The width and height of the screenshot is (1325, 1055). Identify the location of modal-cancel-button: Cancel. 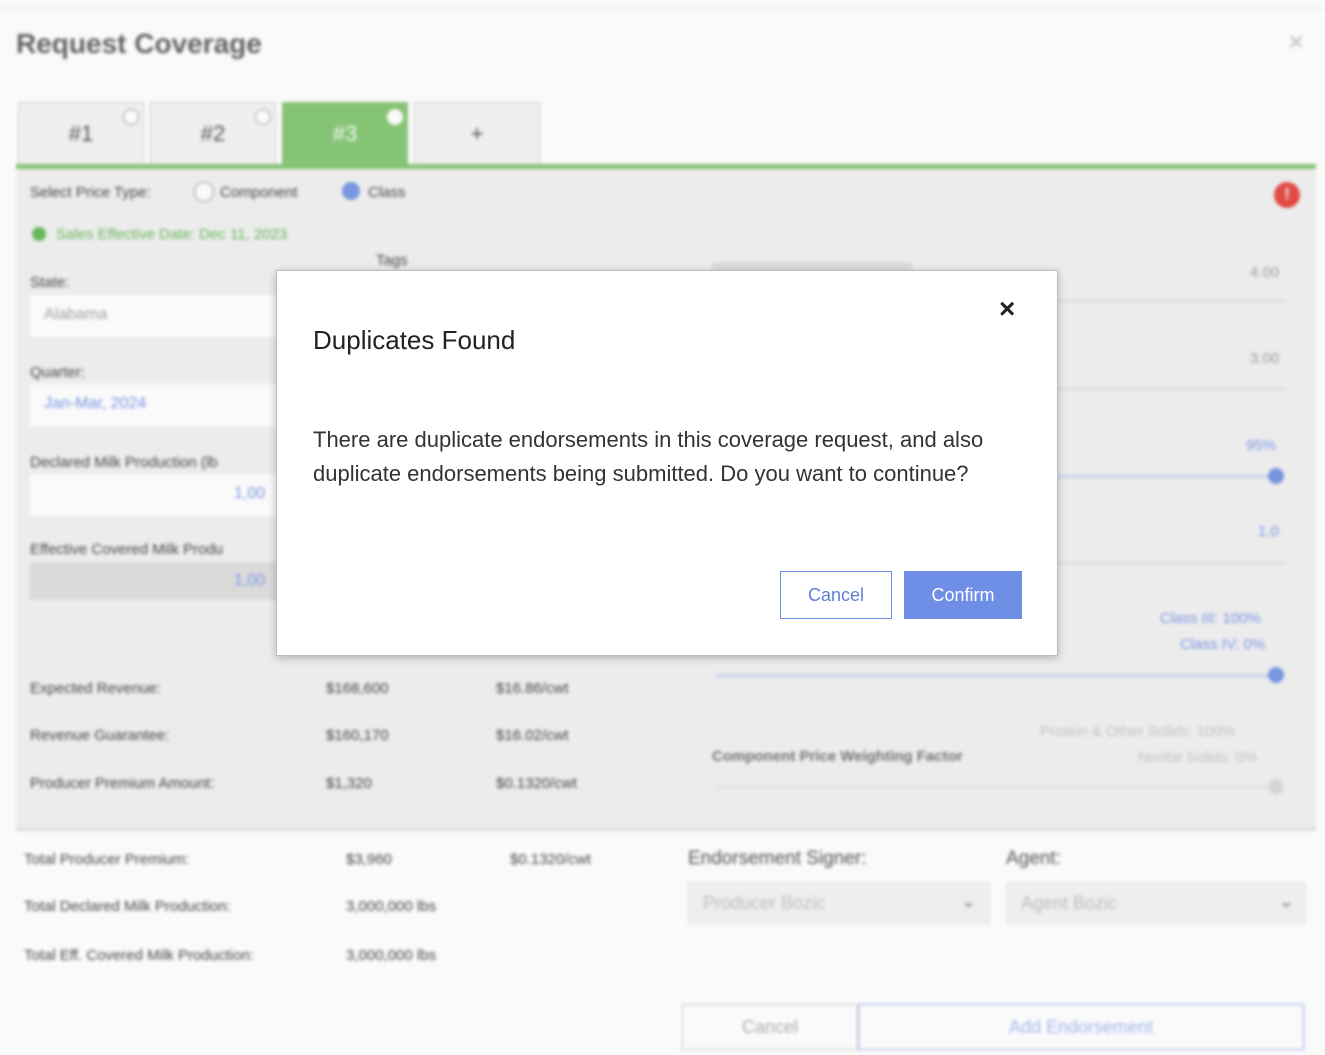
(836, 595).